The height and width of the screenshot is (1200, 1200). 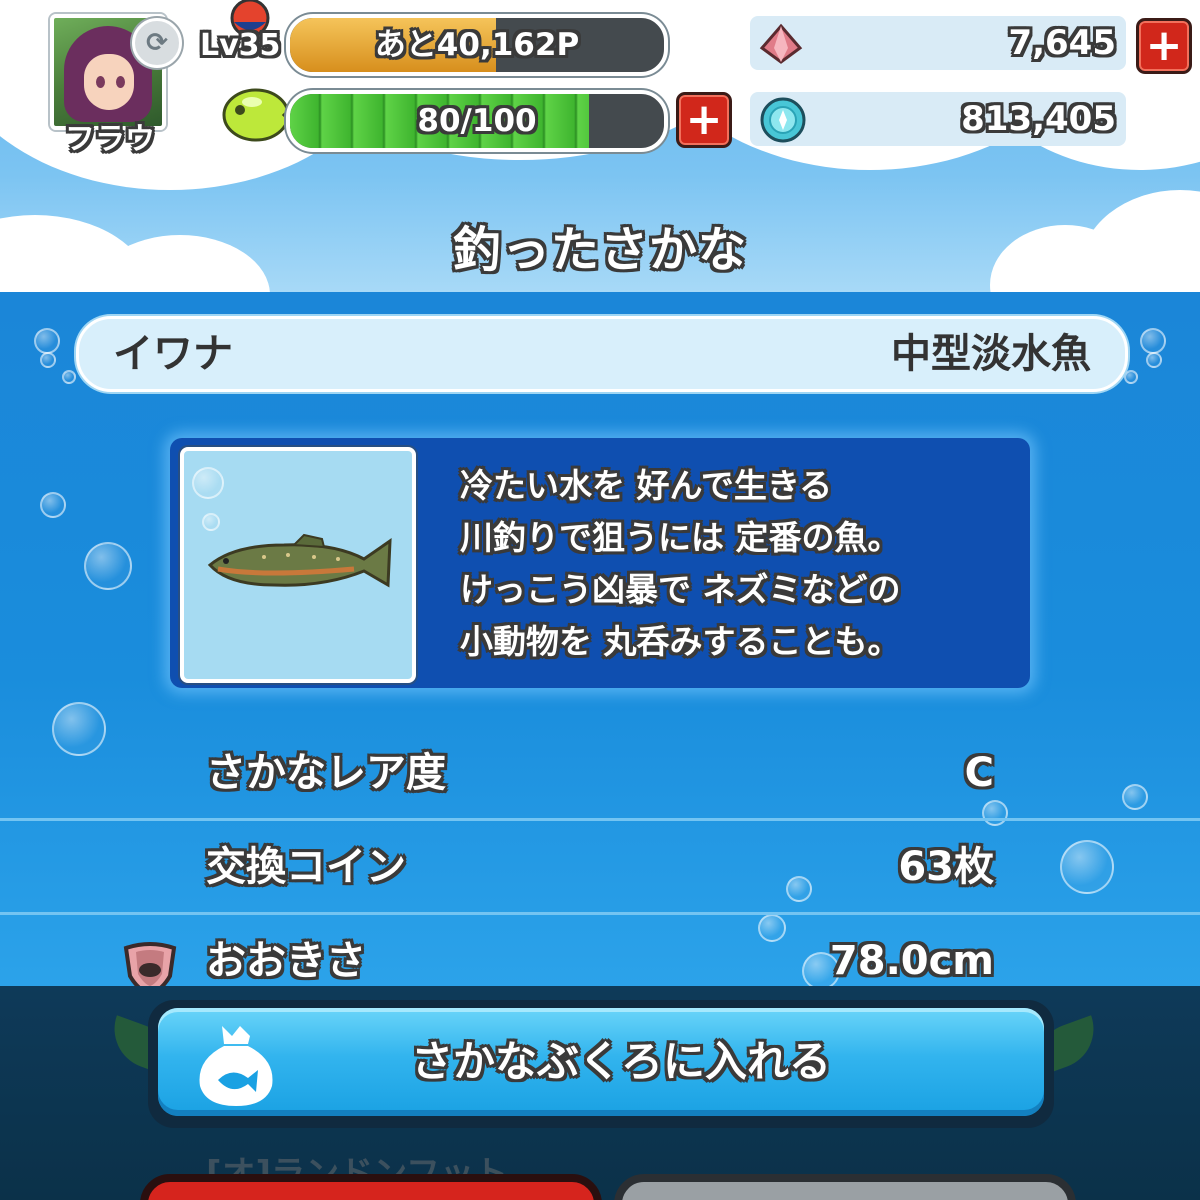 What do you see at coordinates (781, 43) in the screenshot?
I see `red-gem-icon` at bounding box center [781, 43].